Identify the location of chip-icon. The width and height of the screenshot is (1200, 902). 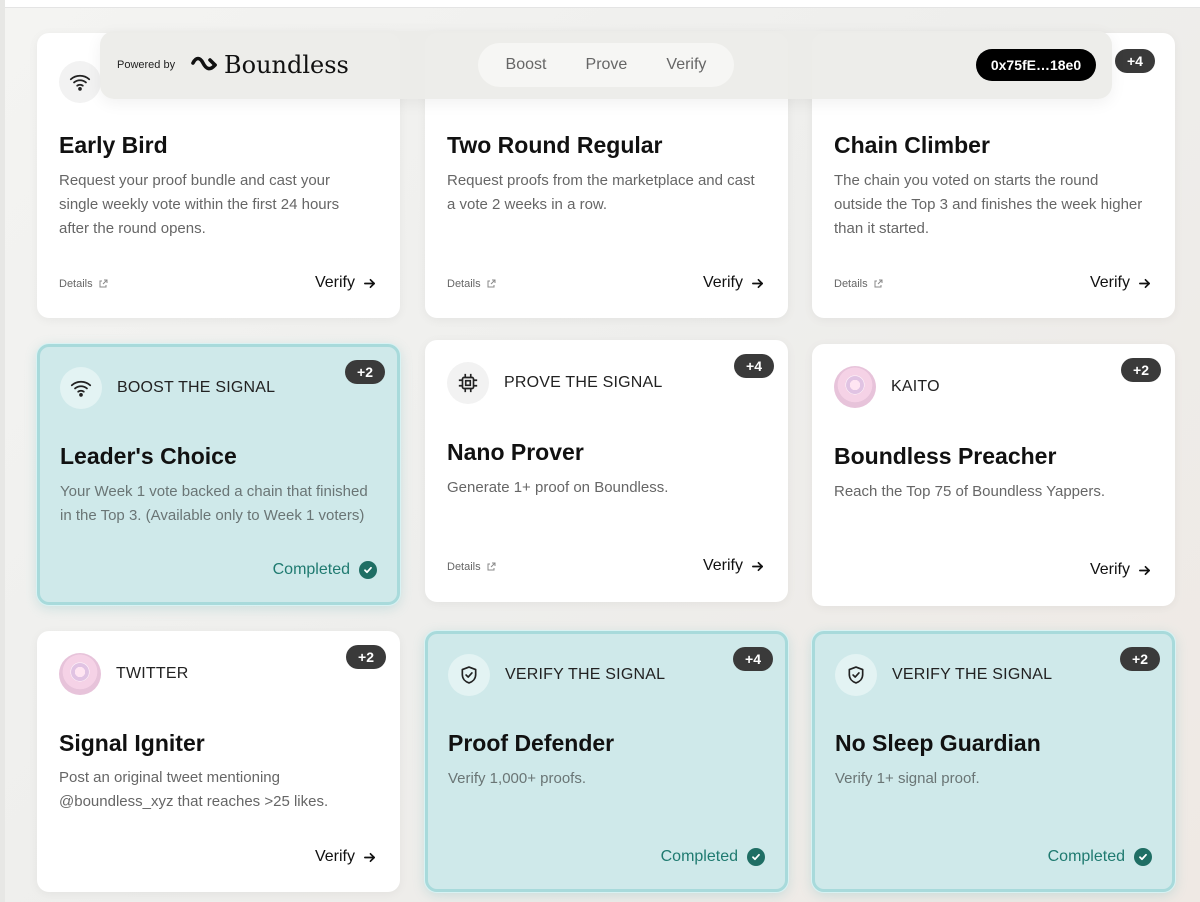
(468, 383).